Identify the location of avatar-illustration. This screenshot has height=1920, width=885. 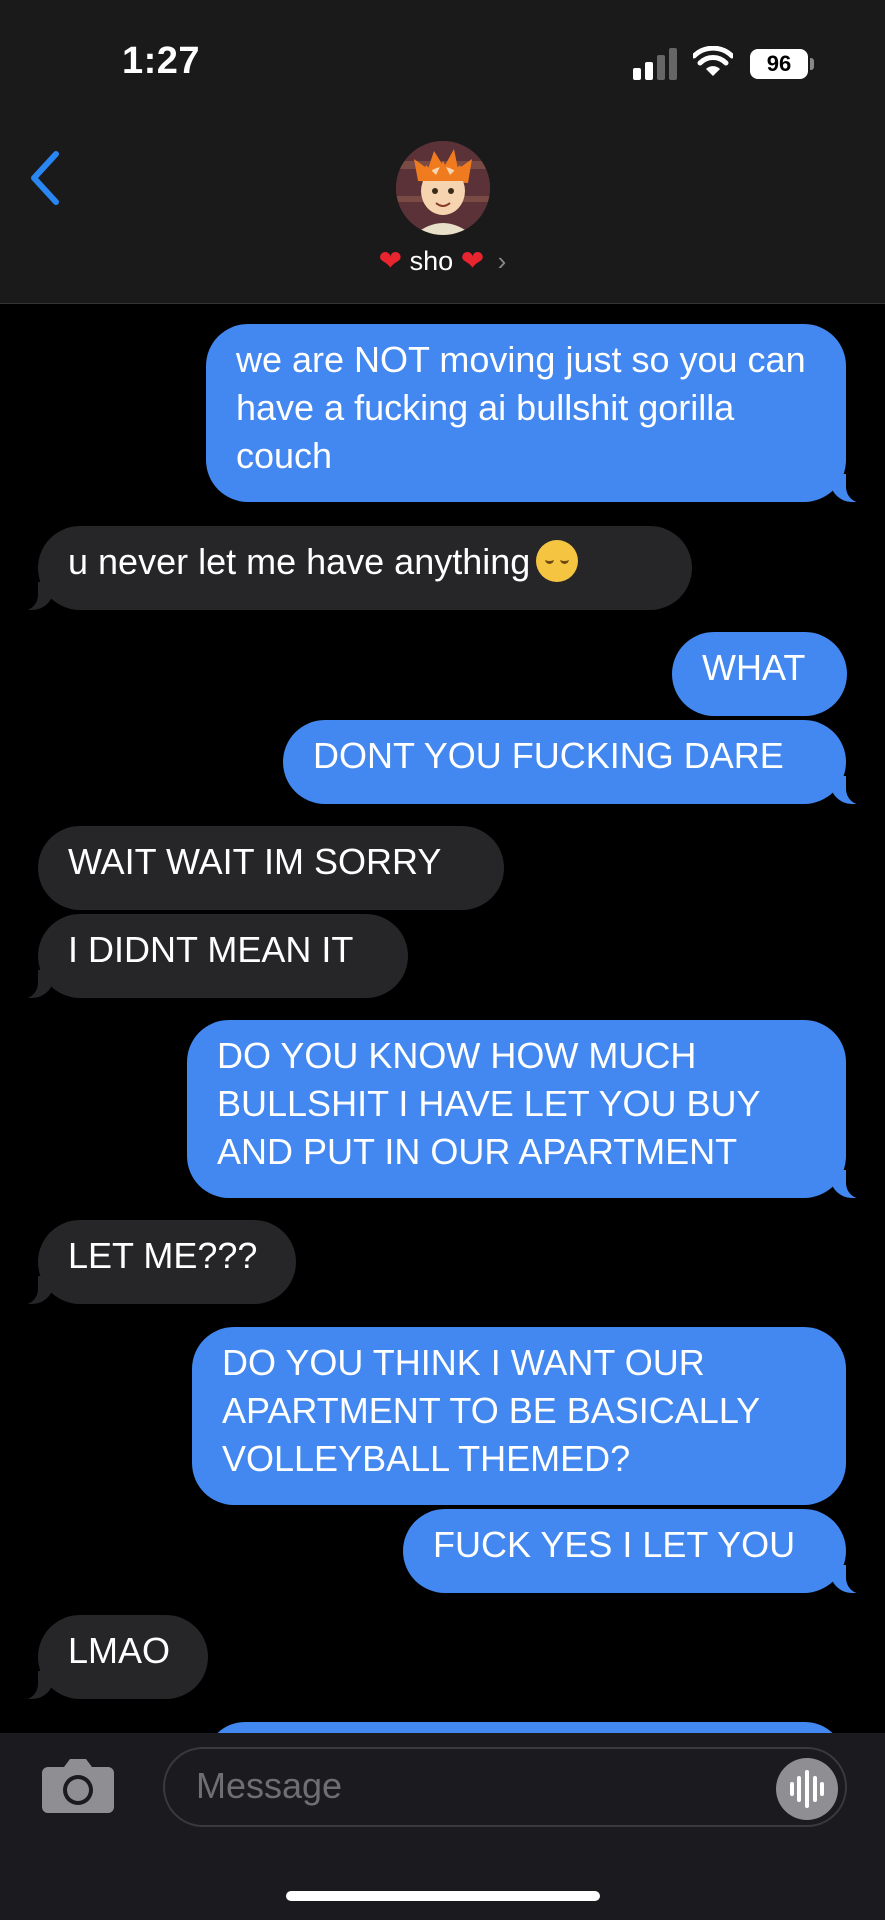
(443, 188).